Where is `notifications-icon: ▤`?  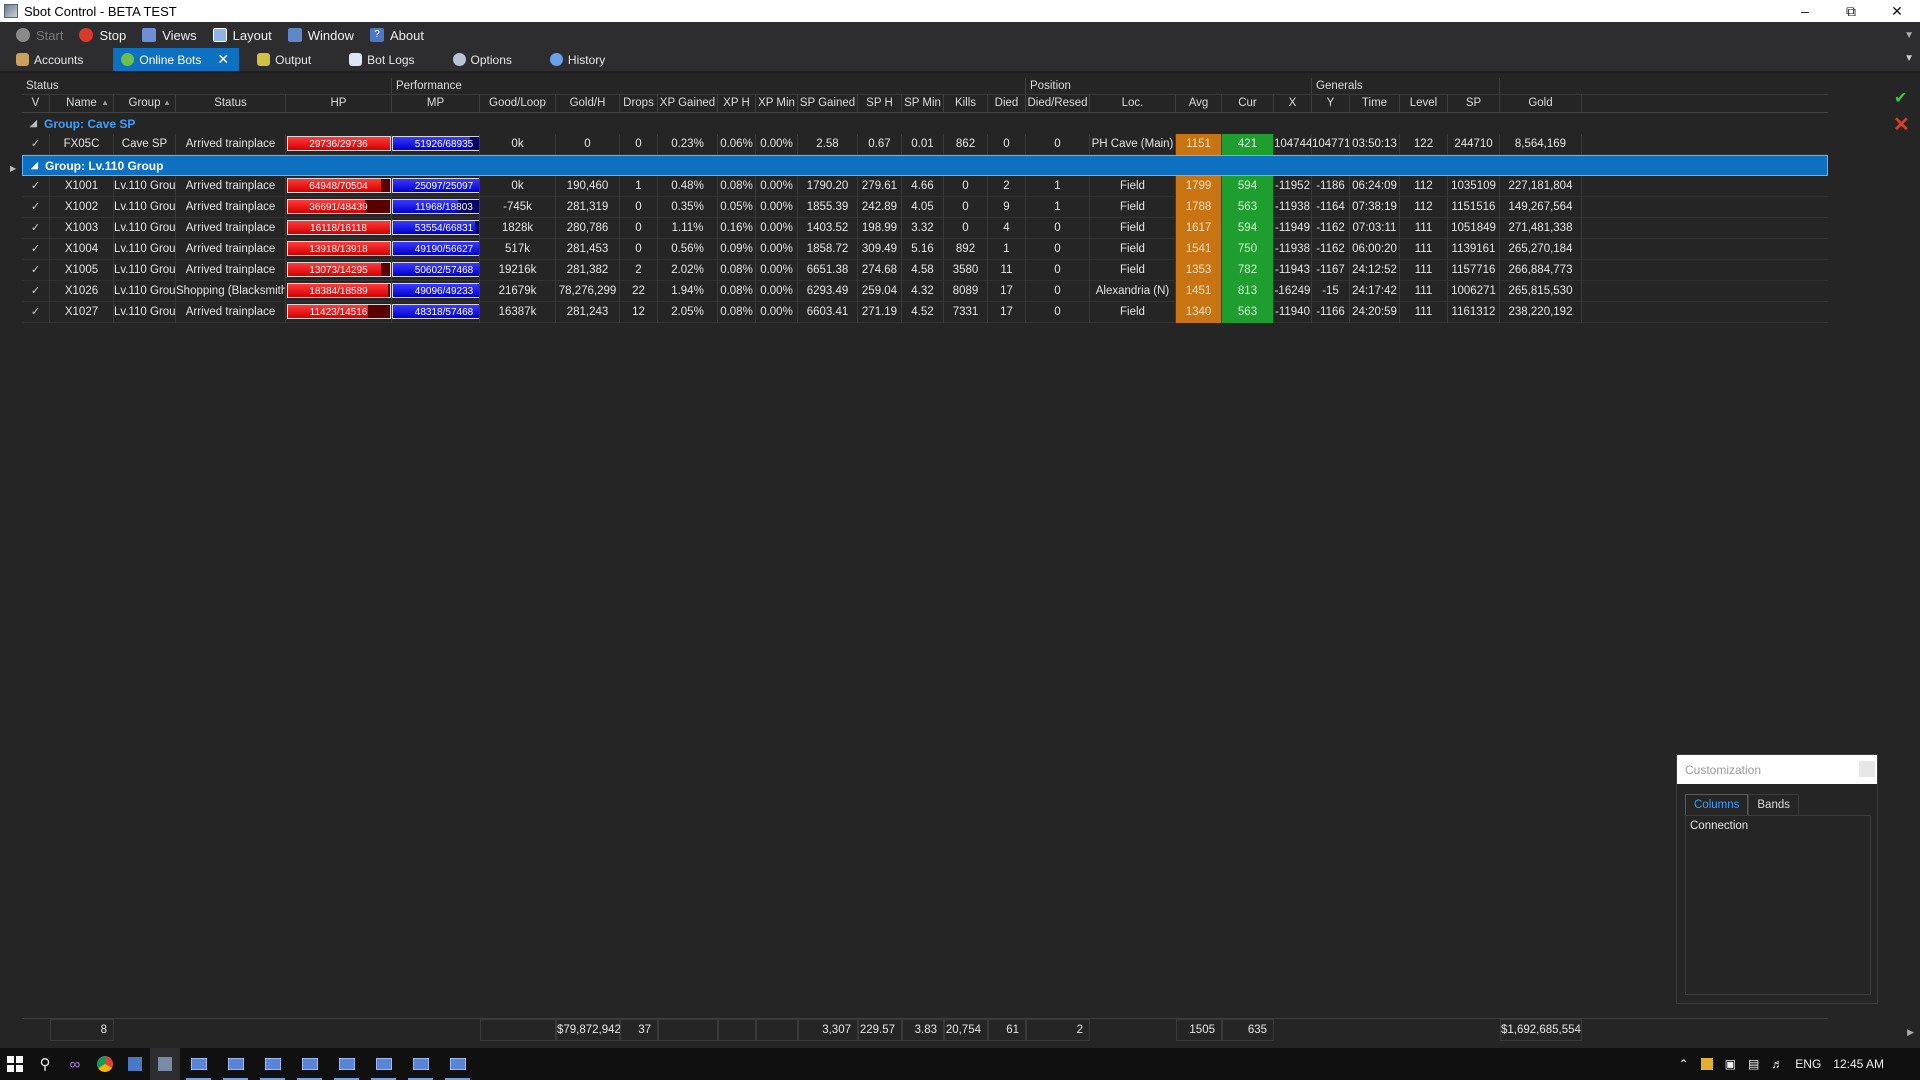 notifications-icon: ▤ is located at coordinates (1753, 1064).